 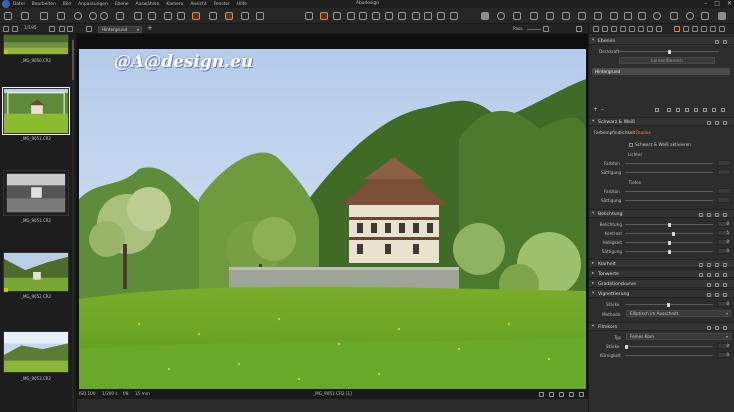 I want to click on cancel-icon, so click(x=138, y=16).